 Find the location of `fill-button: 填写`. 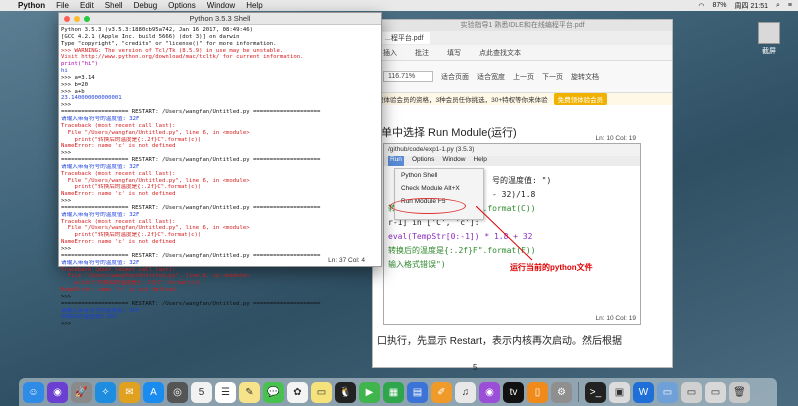

fill-button: 填写 is located at coordinates (454, 53).